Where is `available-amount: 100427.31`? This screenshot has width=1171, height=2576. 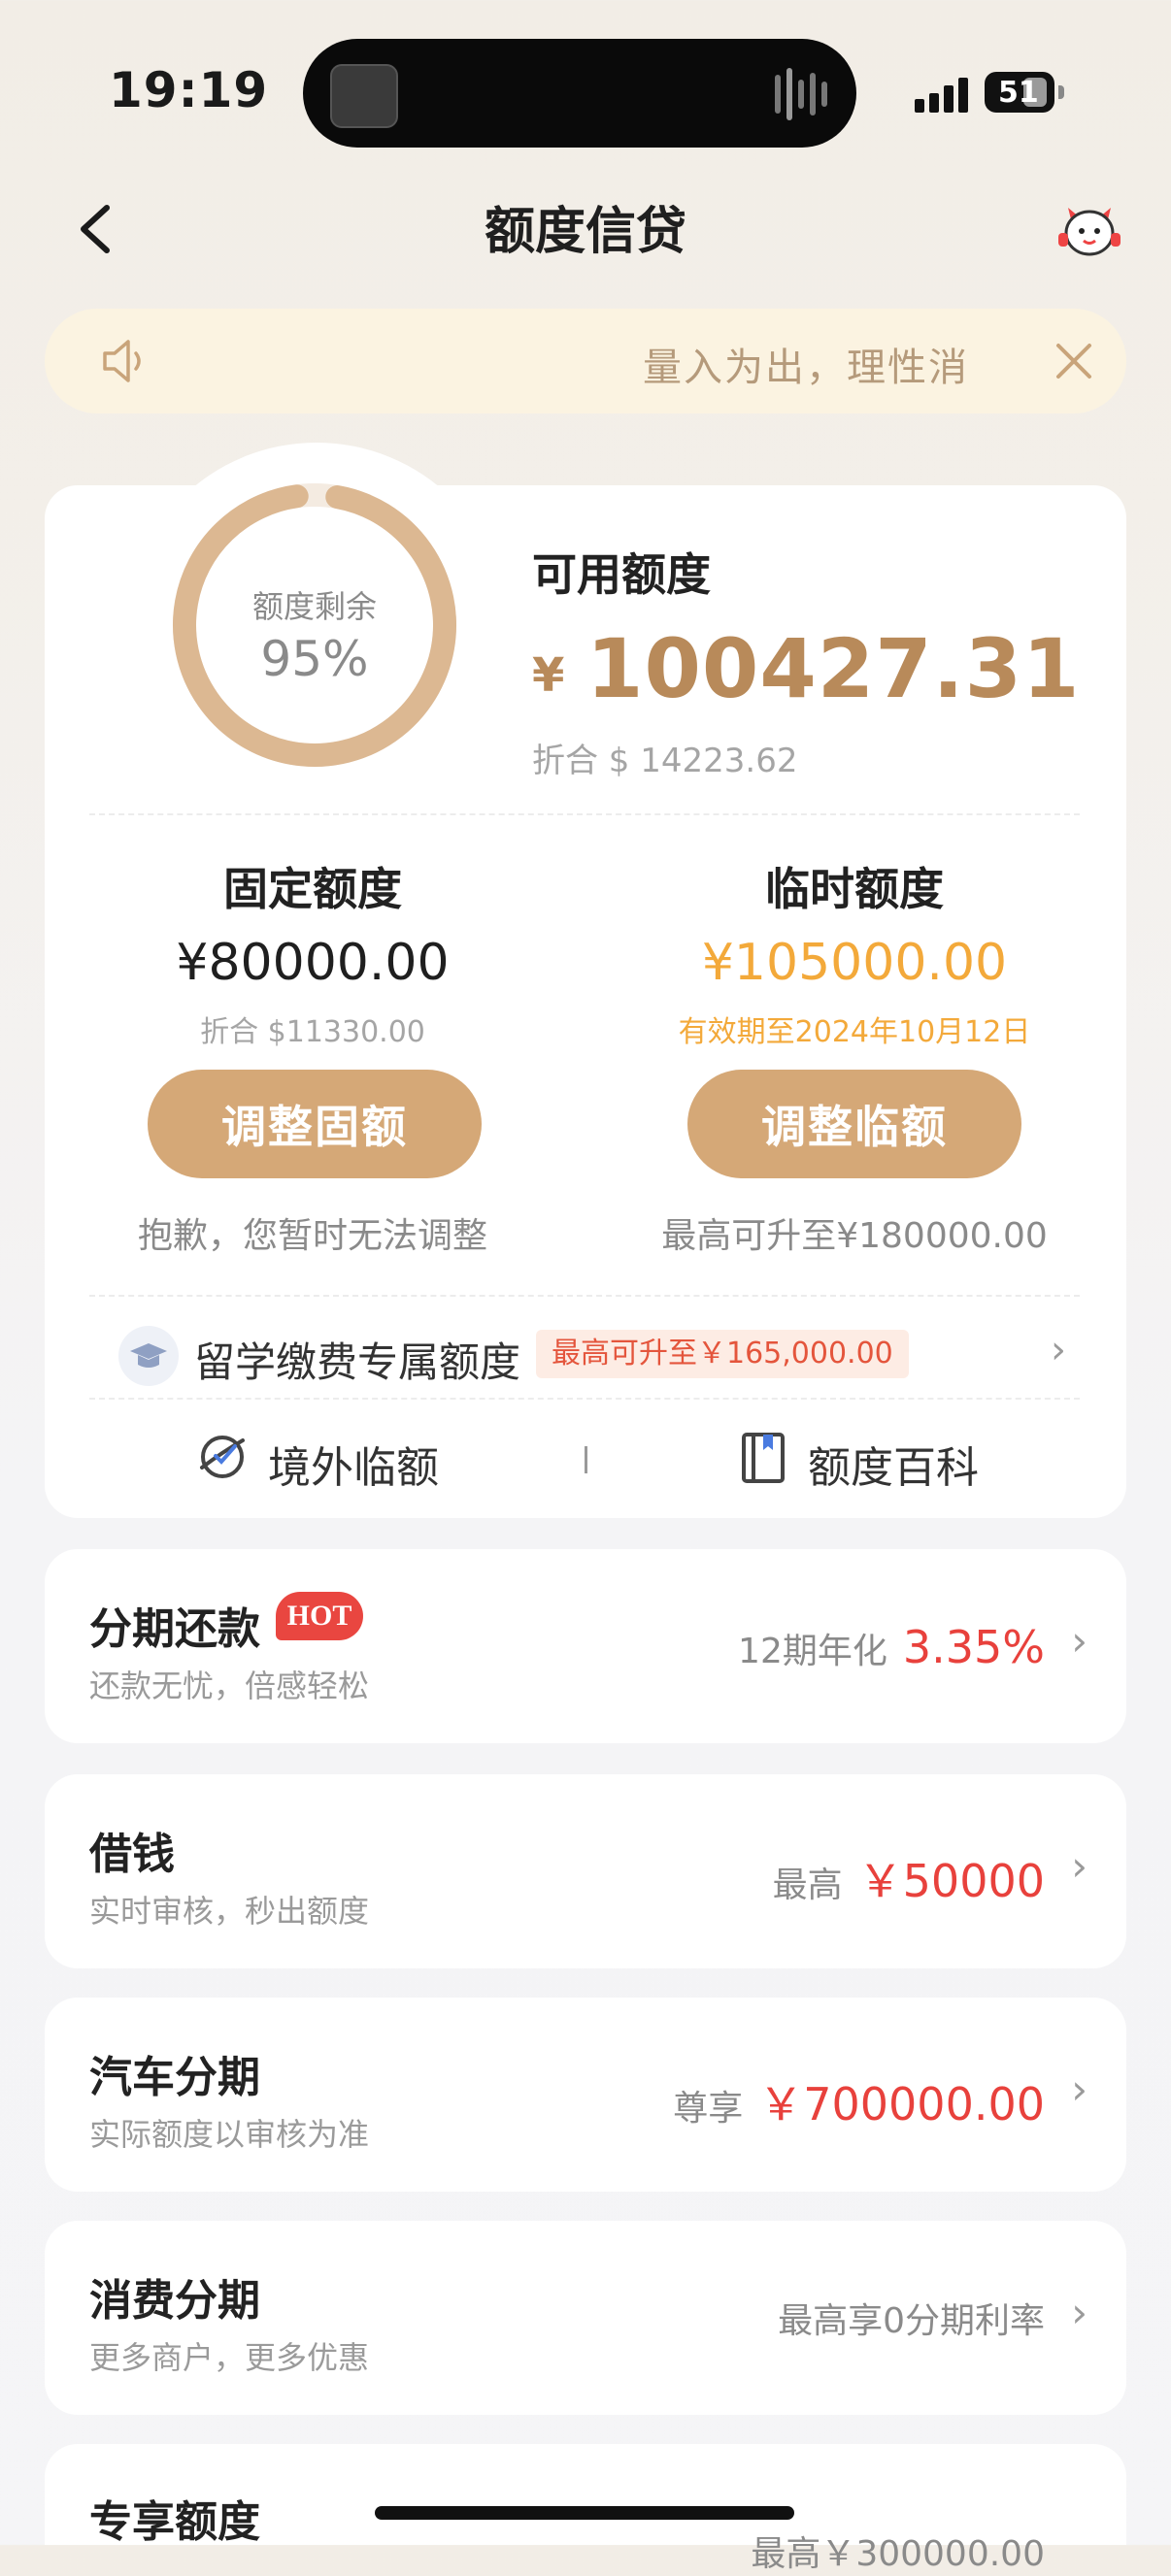 available-amount: 100427.31 is located at coordinates (834, 668).